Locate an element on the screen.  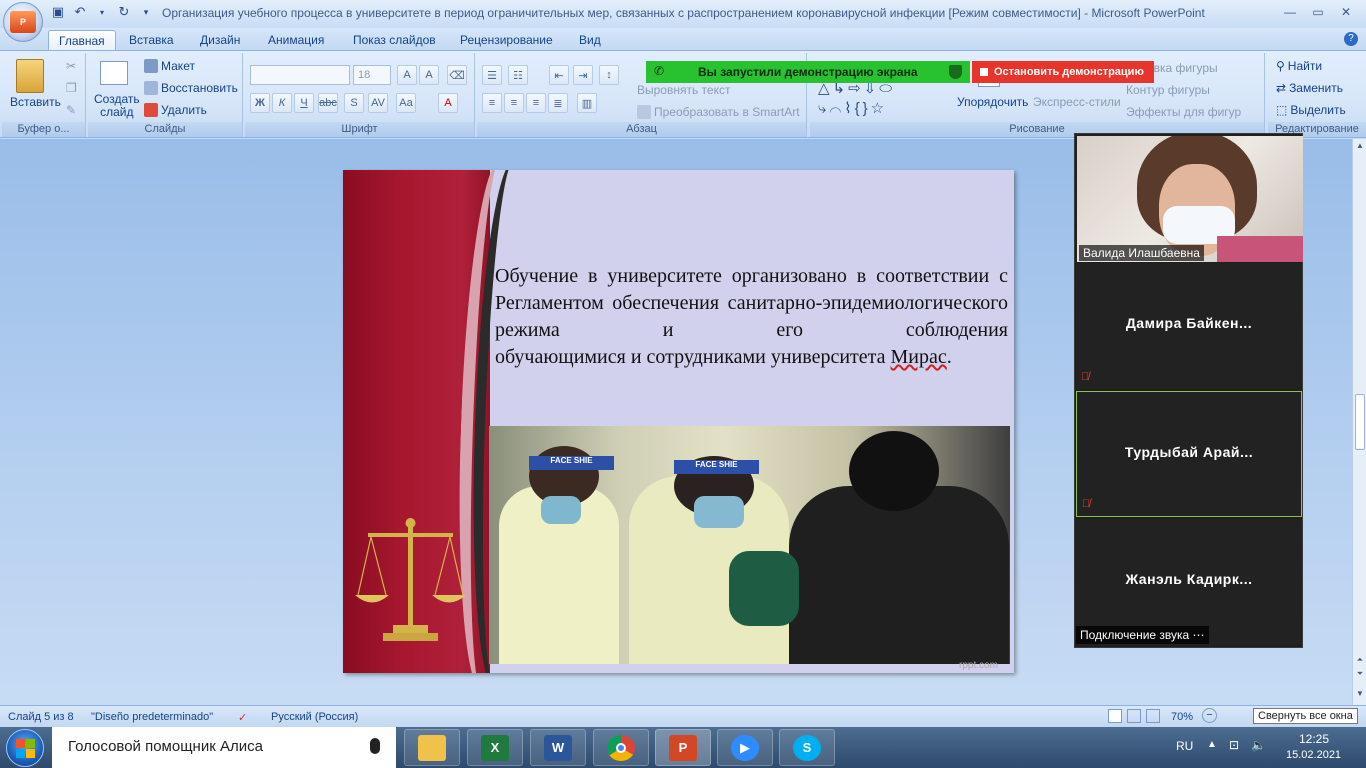
slideshow-view-icon is located at coordinates (1153, 716).